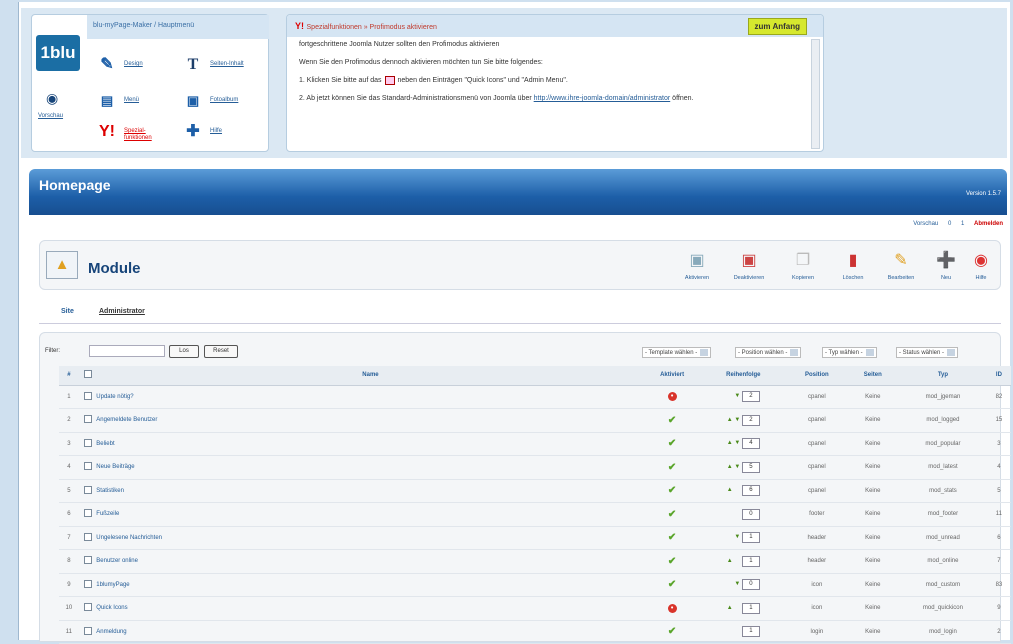 The height and width of the screenshot is (644, 1013). I want to click on edit-button: ✎ Bearbeiten, so click(901, 265).